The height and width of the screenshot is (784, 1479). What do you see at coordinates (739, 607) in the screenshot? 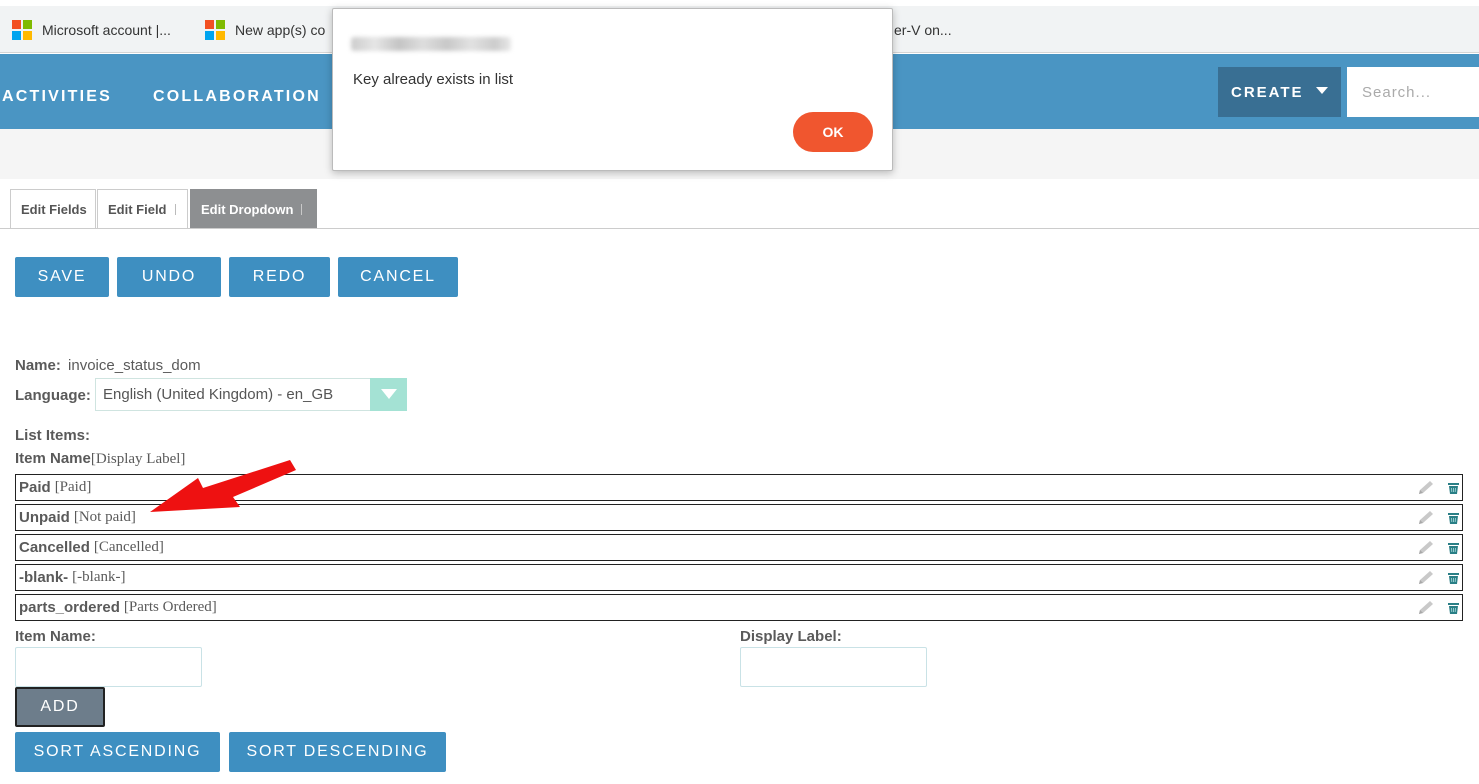
I see `list-item: parts_ordered [Parts Ordered]` at bounding box center [739, 607].